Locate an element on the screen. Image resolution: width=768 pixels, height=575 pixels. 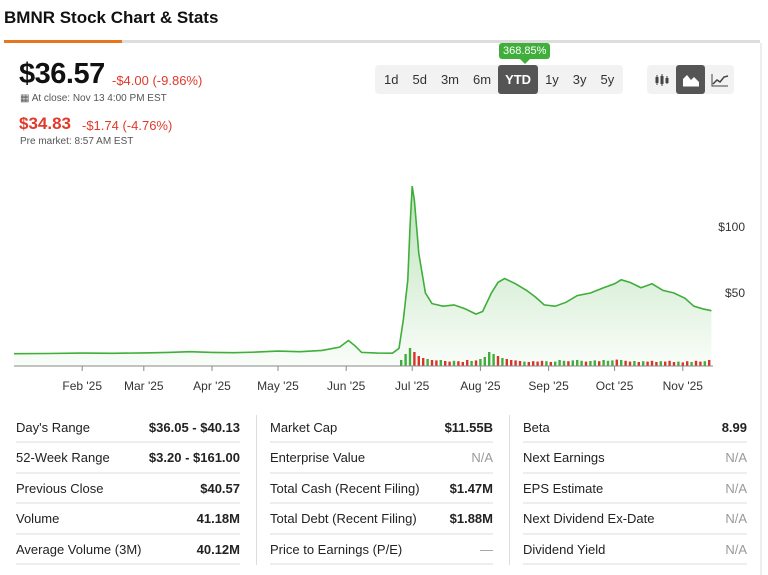
stat-row: Total Debt (Recent Filing) $1.88M is located at coordinates (381, 520).